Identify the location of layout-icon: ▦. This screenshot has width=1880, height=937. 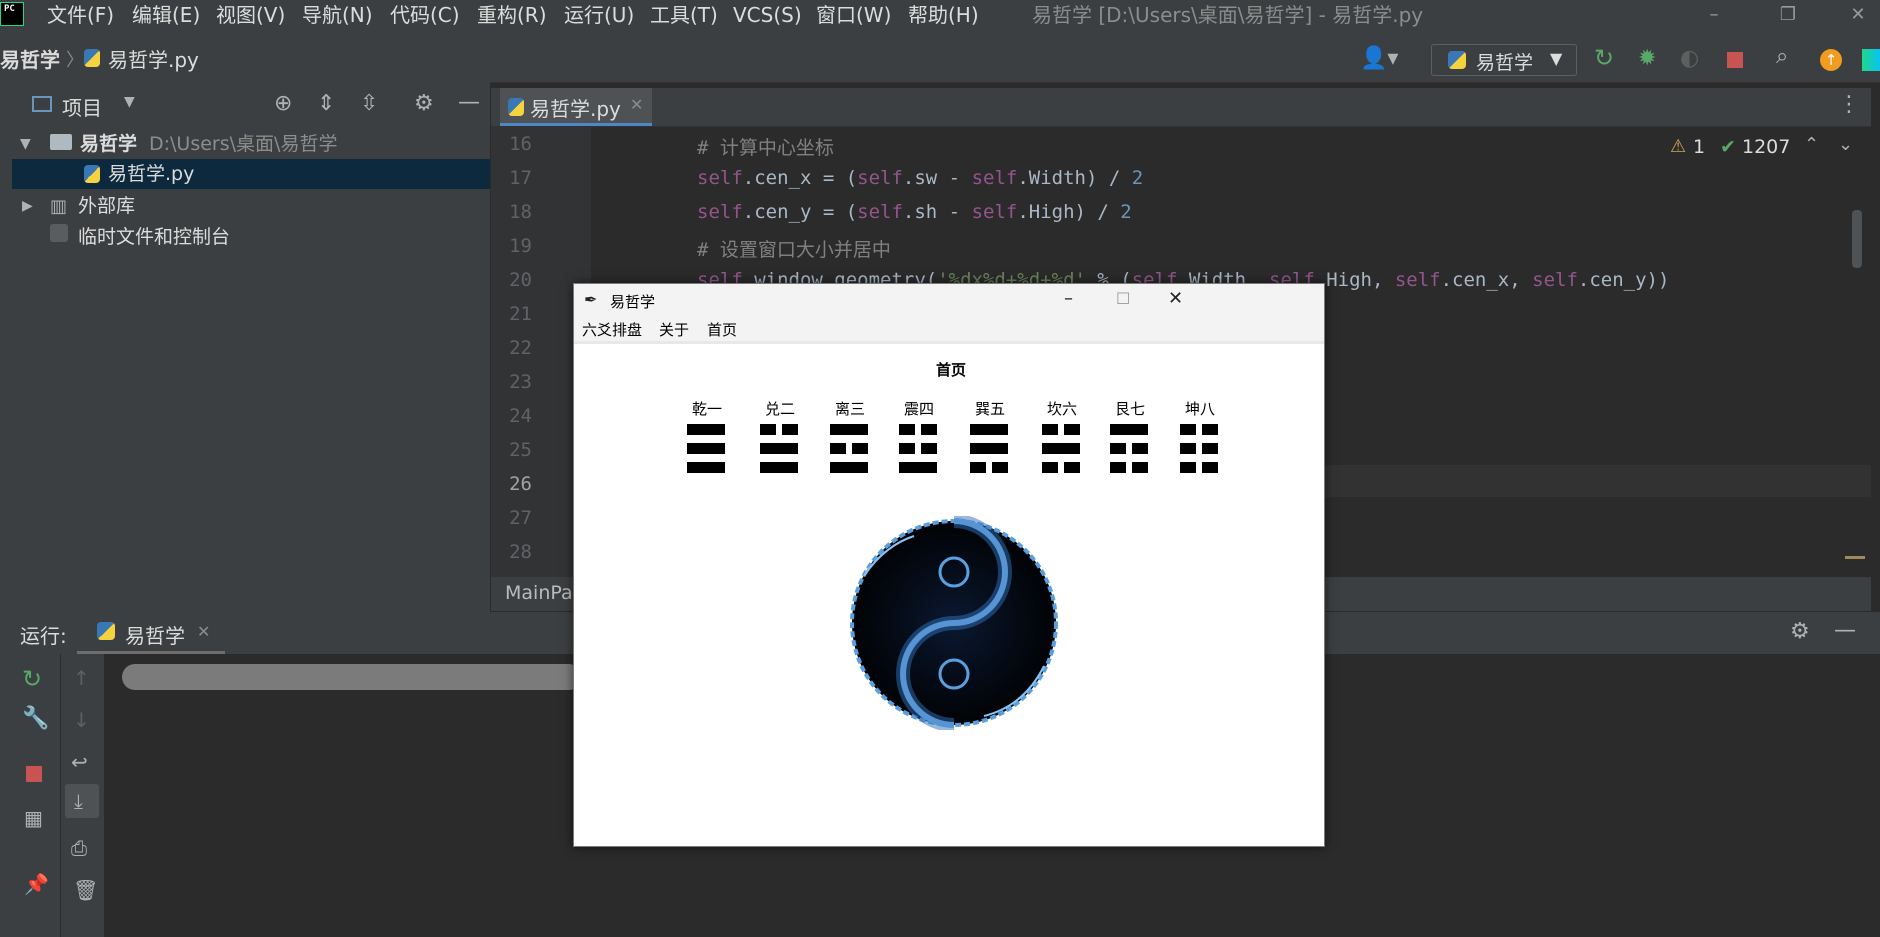
(33, 818).